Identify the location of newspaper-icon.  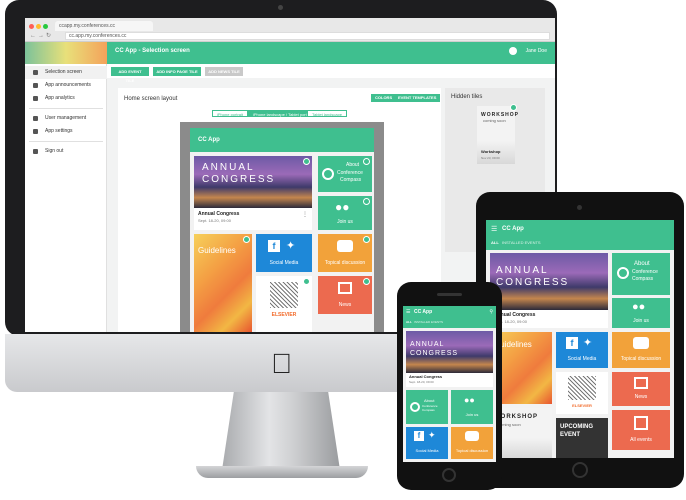
(345, 288).